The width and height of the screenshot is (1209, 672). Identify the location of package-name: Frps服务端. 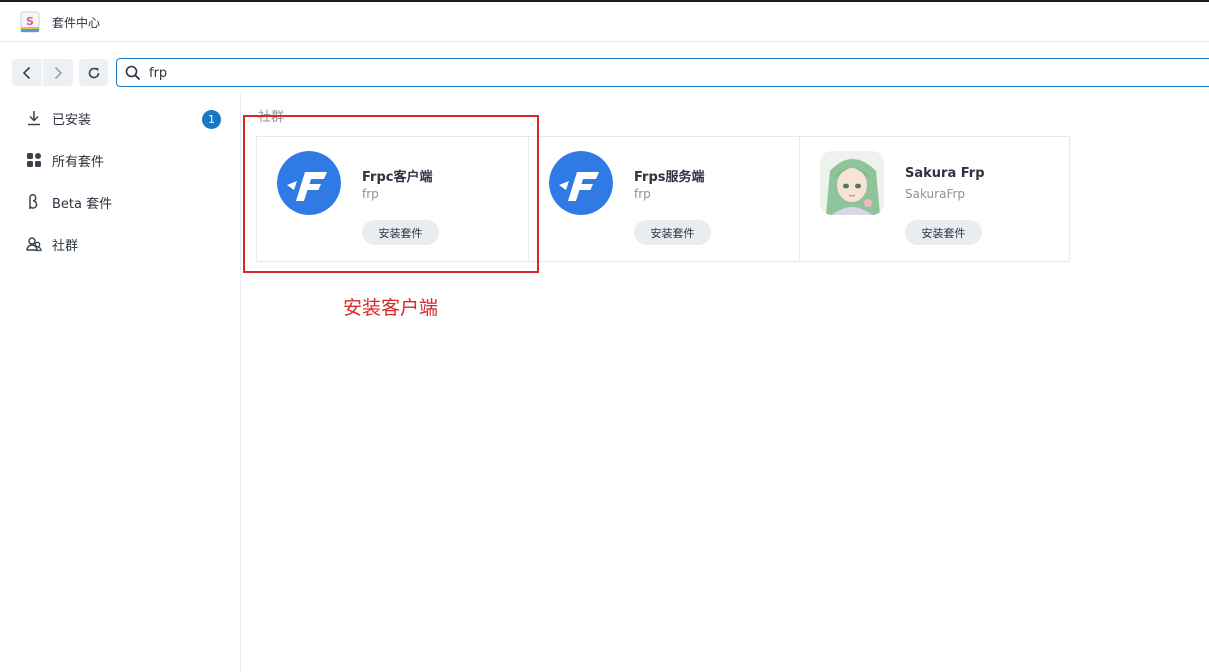
(669, 177).